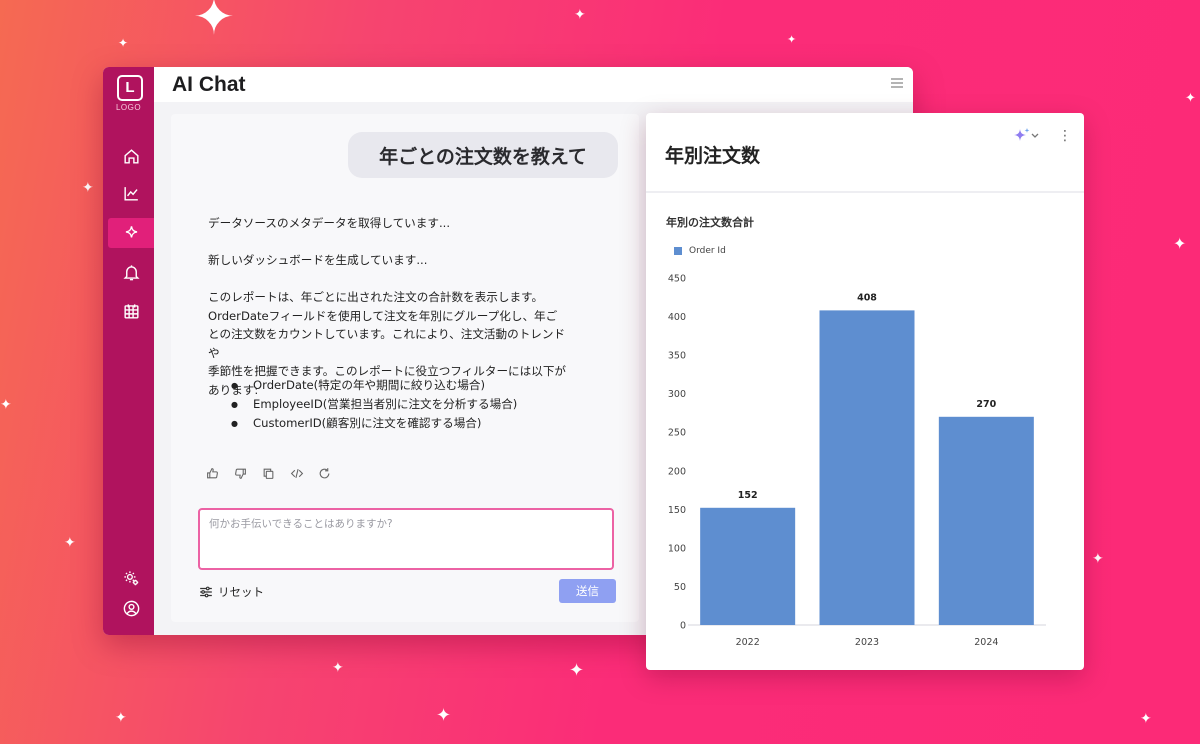 The height and width of the screenshot is (744, 1200). Describe the element at coordinates (748, 642) in the screenshot. I see `x-tick-label: 2022` at that location.